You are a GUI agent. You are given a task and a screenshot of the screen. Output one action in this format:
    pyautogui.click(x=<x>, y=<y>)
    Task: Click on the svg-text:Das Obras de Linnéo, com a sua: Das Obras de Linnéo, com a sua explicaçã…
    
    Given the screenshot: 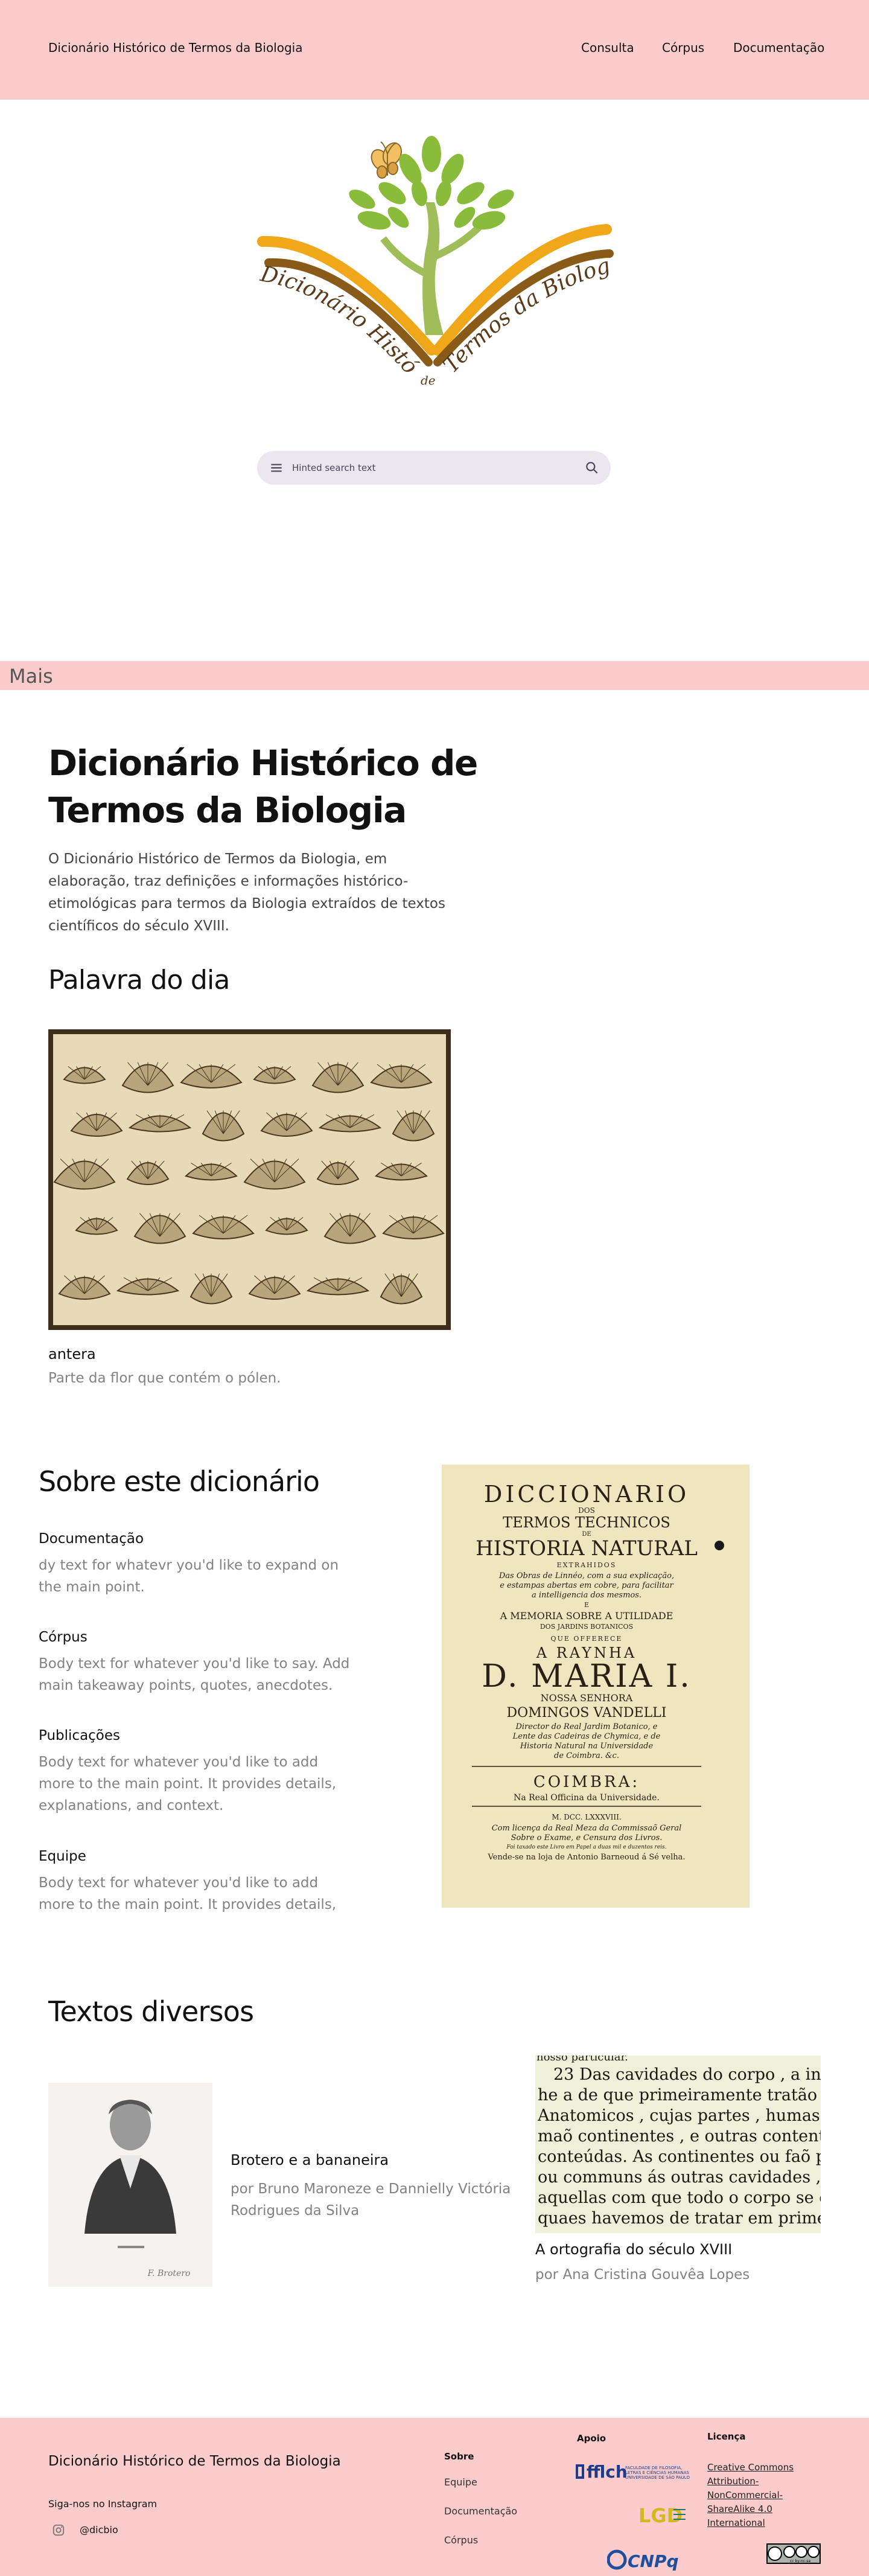 What is the action you would take?
    pyautogui.click(x=586, y=1575)
    